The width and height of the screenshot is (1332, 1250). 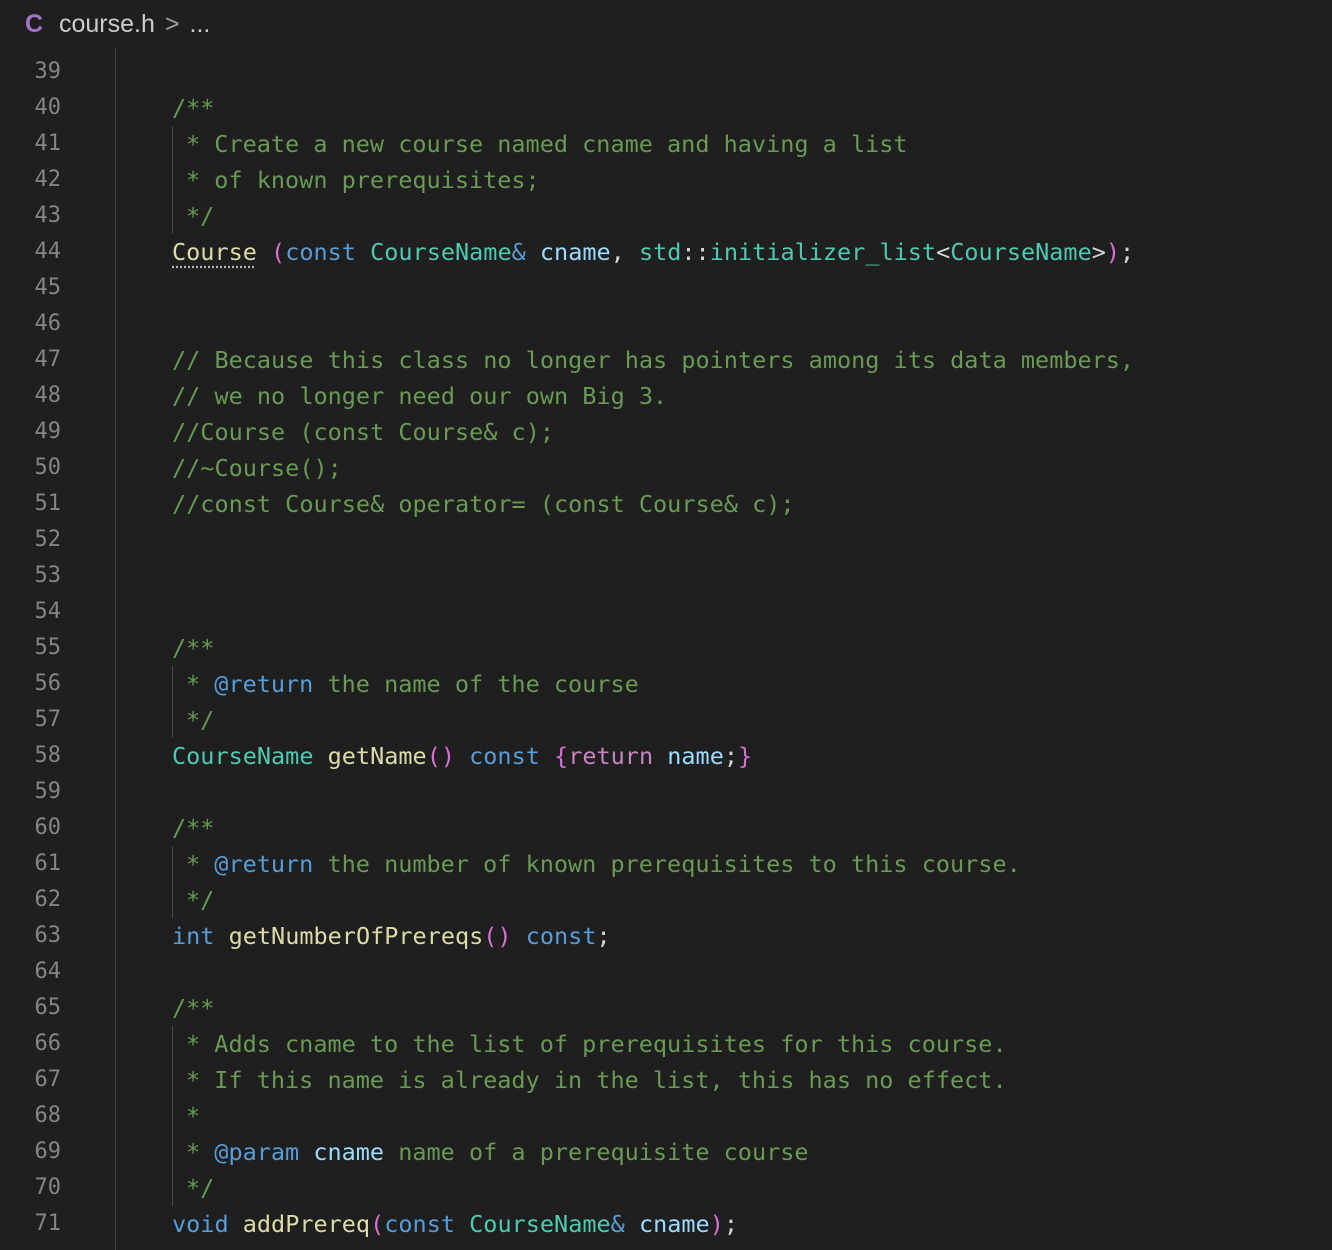 What do you see at coordinates (264, 864) in the screenshot?
I see `doc-tag: @return` at bounding box center [264, 864].